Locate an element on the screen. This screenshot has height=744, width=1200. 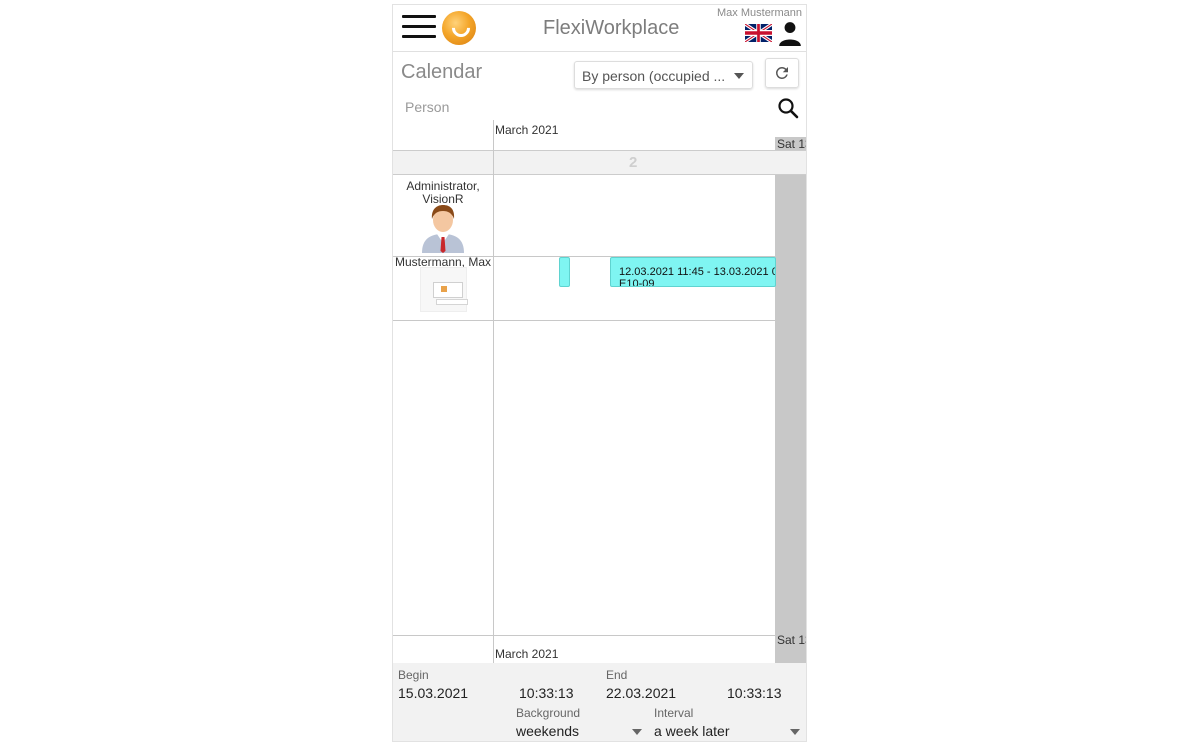
hamburger-menu-icon is located at coordinates (419, 28).